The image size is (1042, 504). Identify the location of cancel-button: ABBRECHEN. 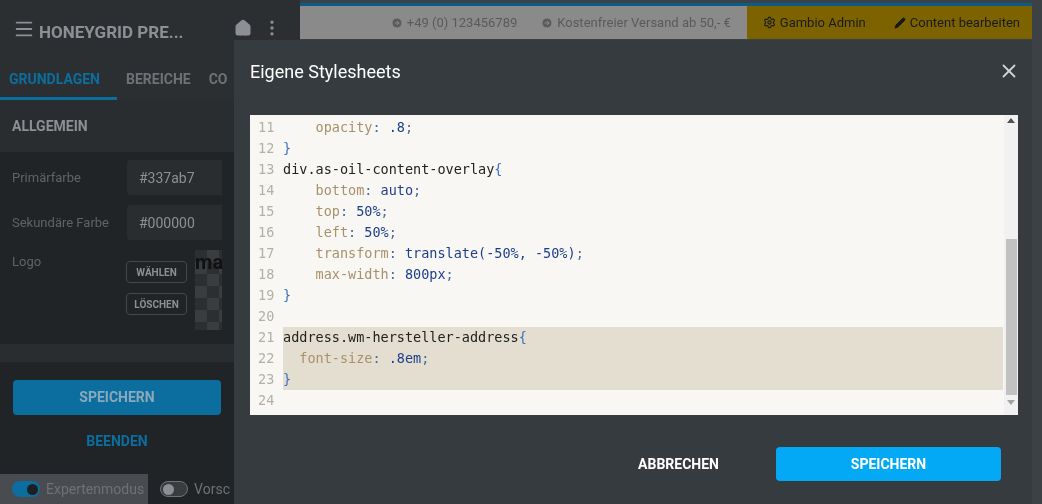
(678, 464).